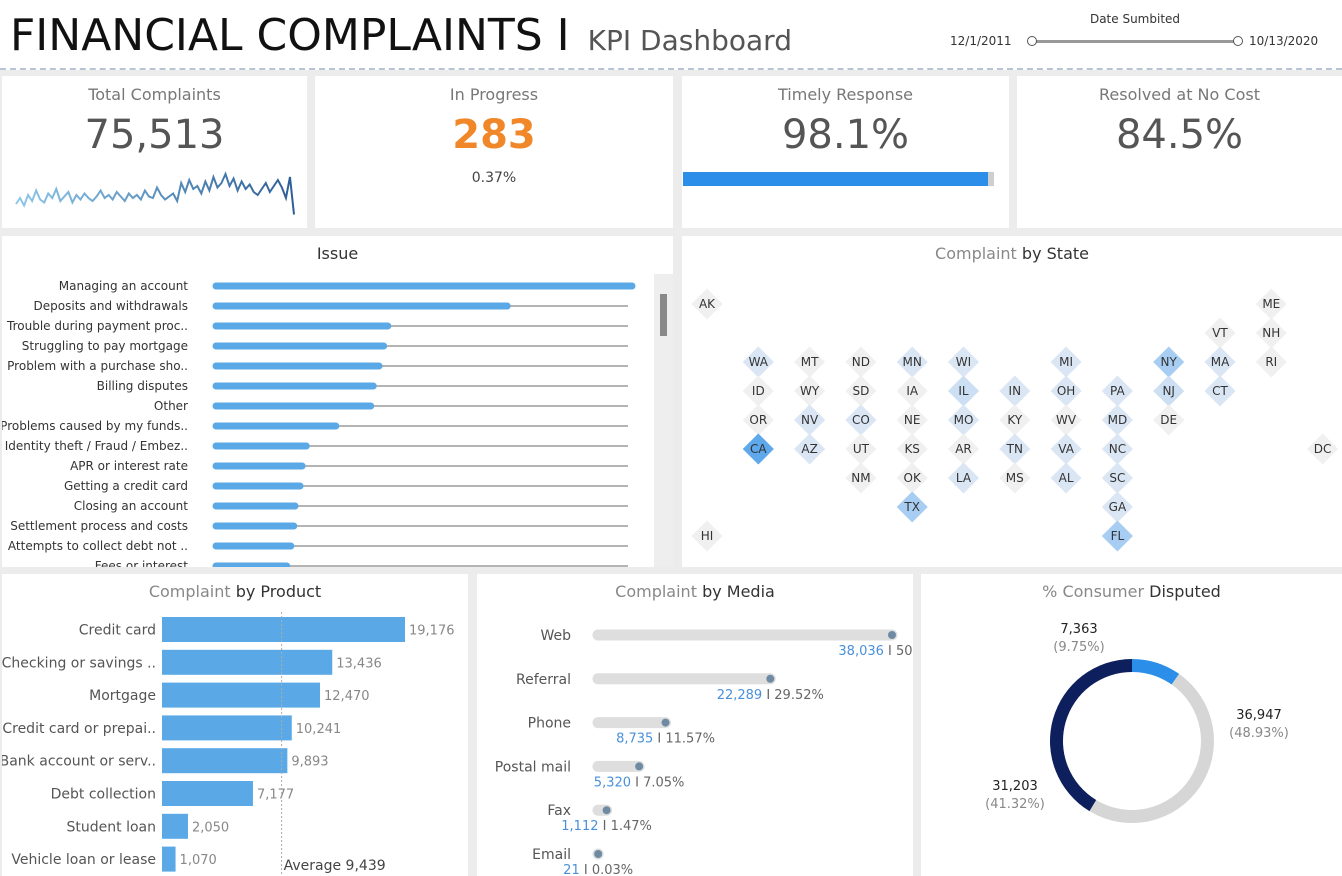 Image resolution: width=1342 pixels, height=876 pixels. Describe the element at coordinates (759, 362) in the screenshot. I see `state-label: WA` at that location.